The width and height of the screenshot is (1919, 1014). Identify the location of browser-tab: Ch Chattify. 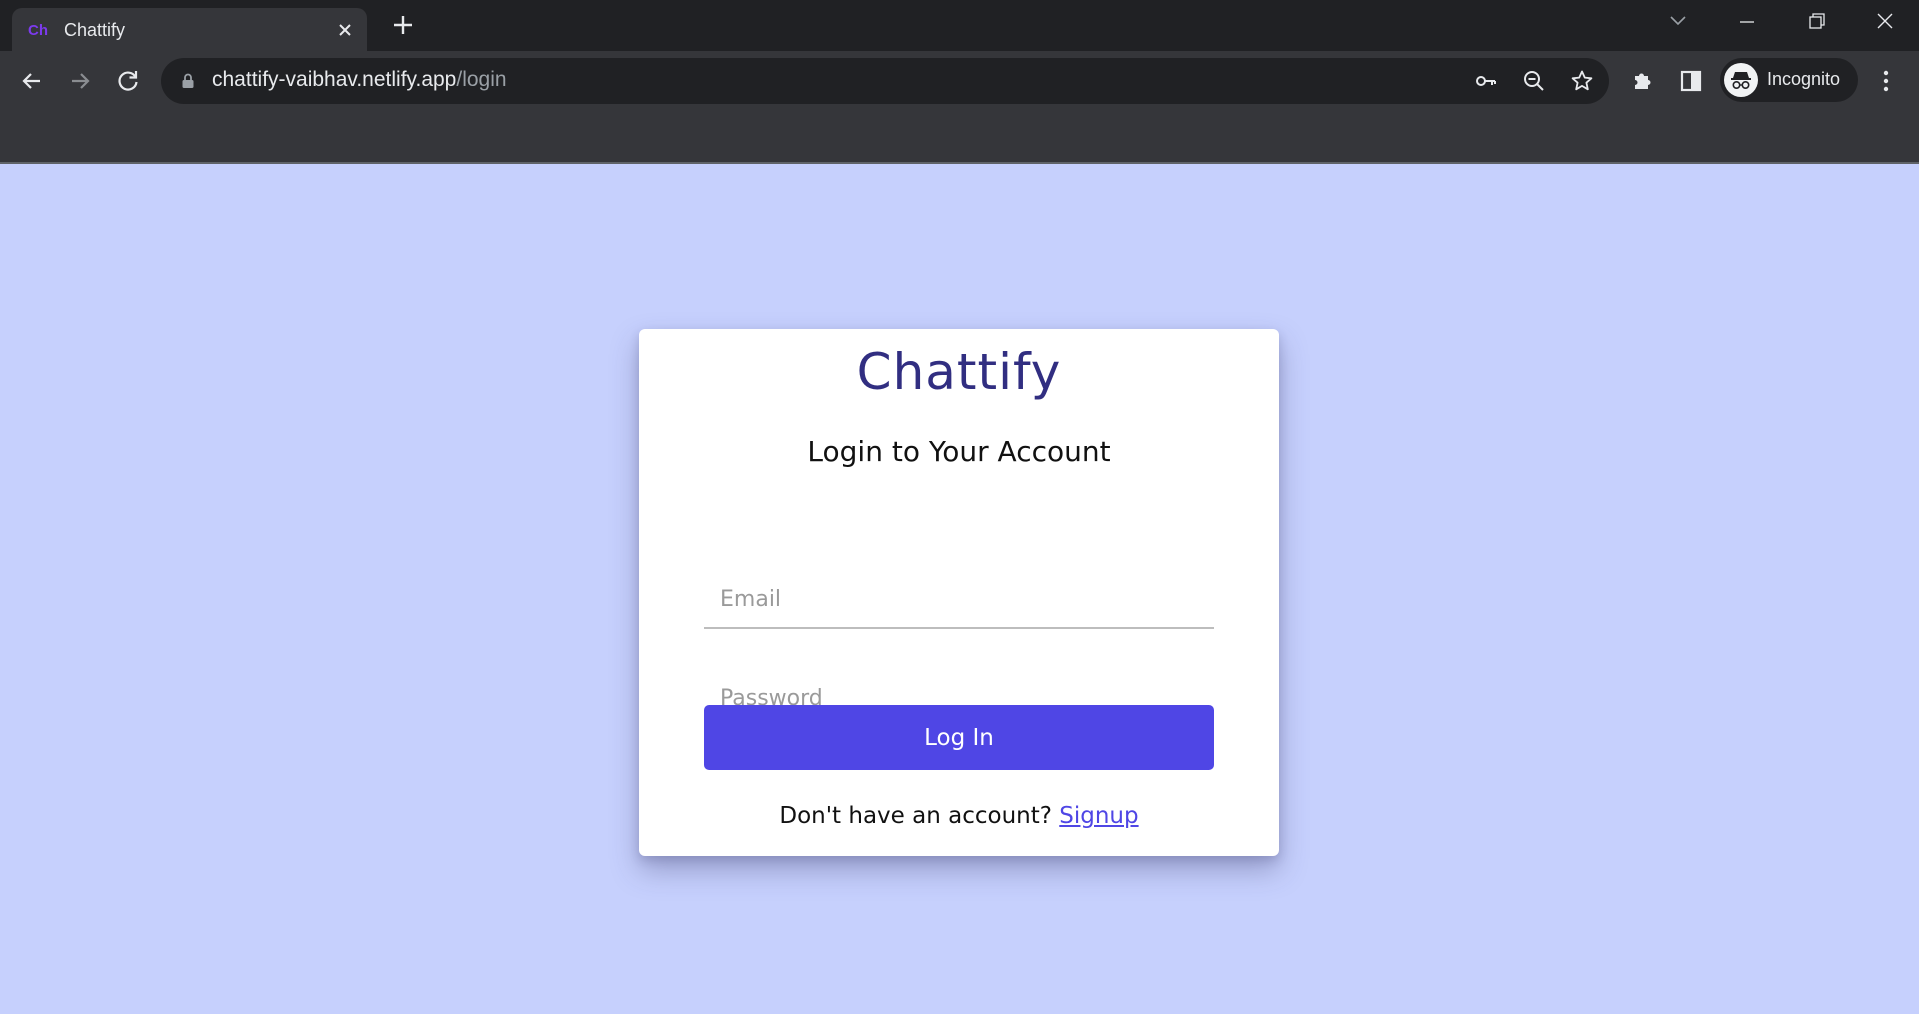
(189, 29).